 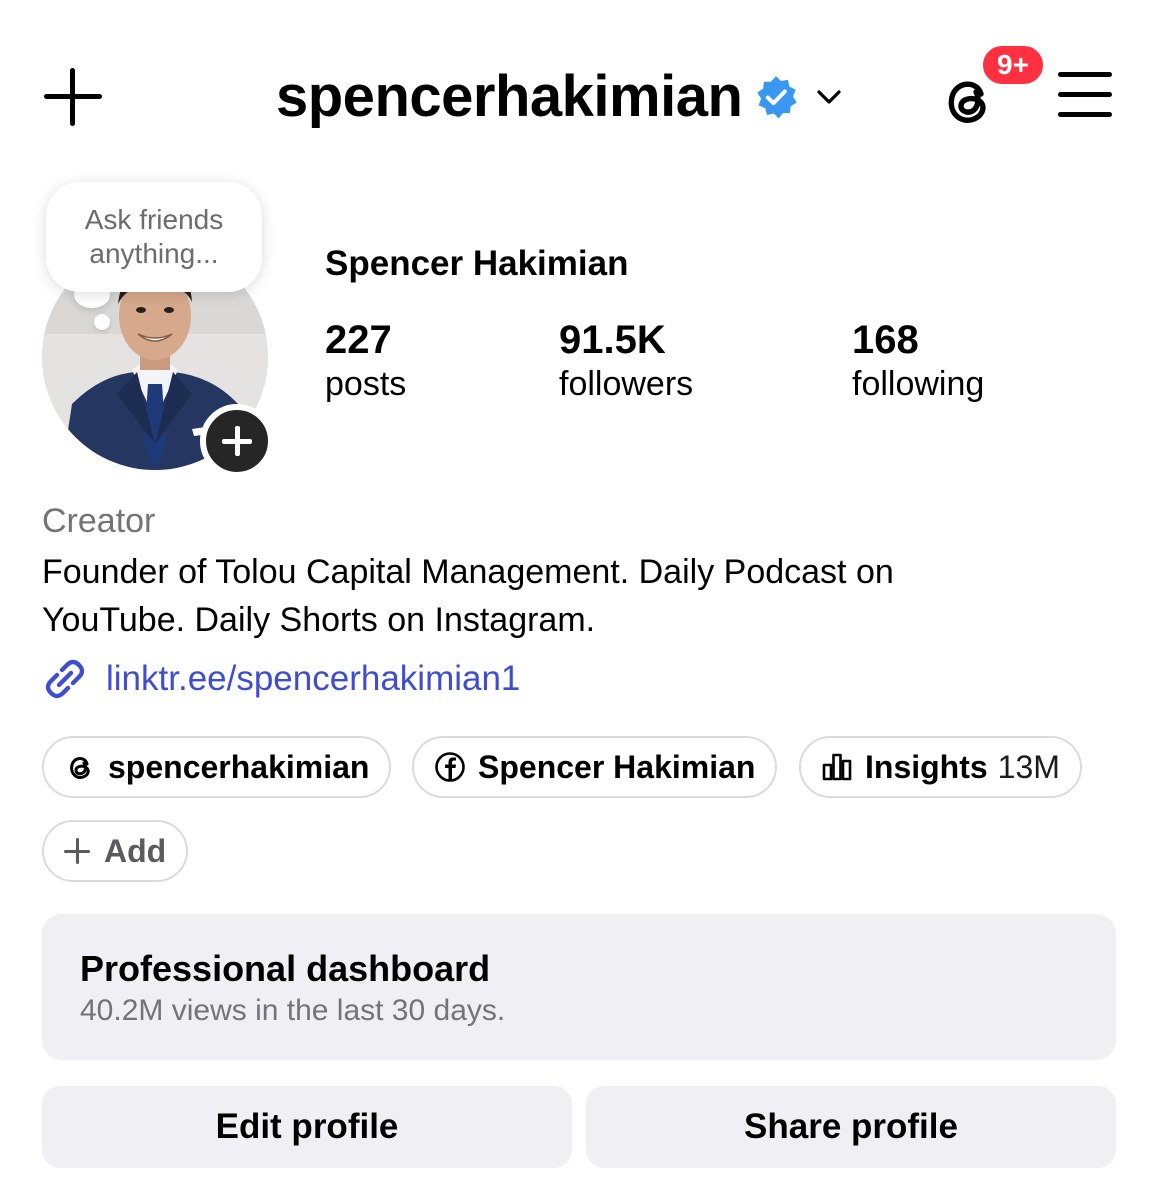 I want to click on followers-stat: 91.5K followers, so click(x=626, y=362).